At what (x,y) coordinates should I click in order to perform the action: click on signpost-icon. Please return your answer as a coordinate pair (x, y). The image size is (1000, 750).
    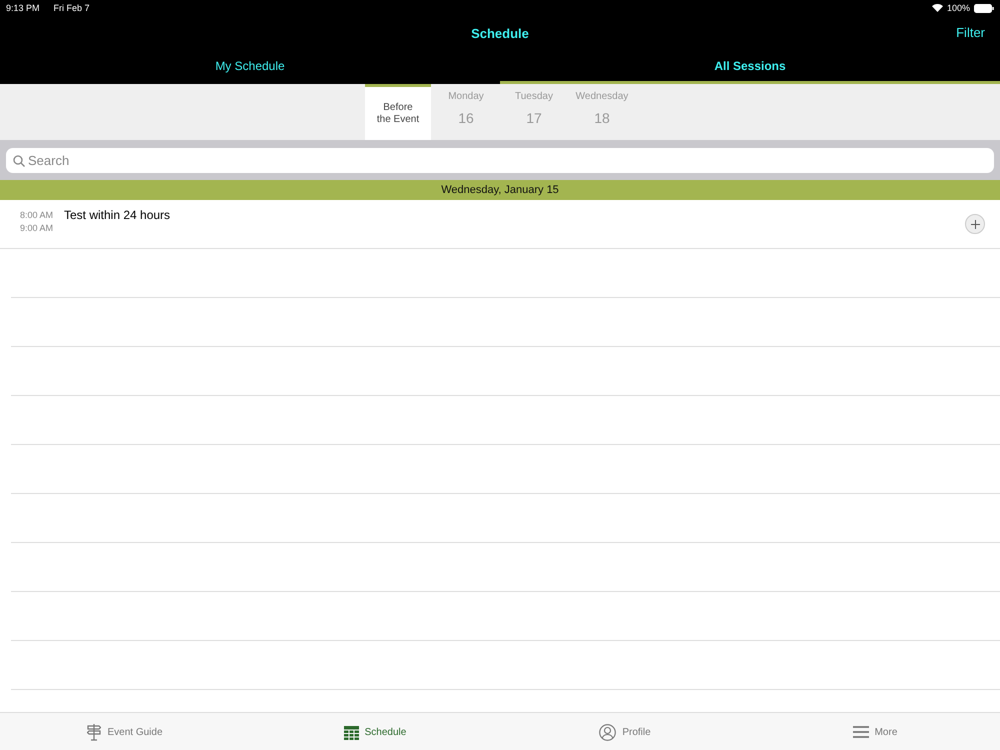
    Looking at the image, I should click on (94, 732).